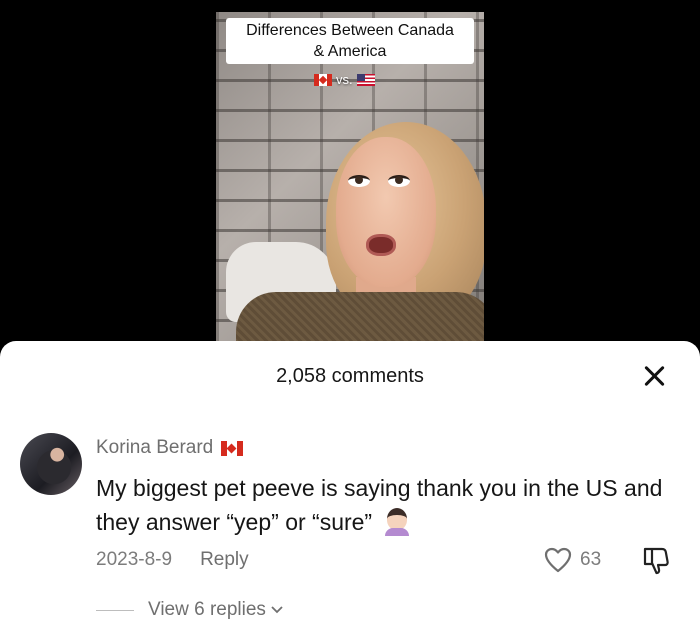 The image size is (700, 635). Describe the element at coordinates (277, 610) in the screenshot. I see `chevron-down-icon` at that location.